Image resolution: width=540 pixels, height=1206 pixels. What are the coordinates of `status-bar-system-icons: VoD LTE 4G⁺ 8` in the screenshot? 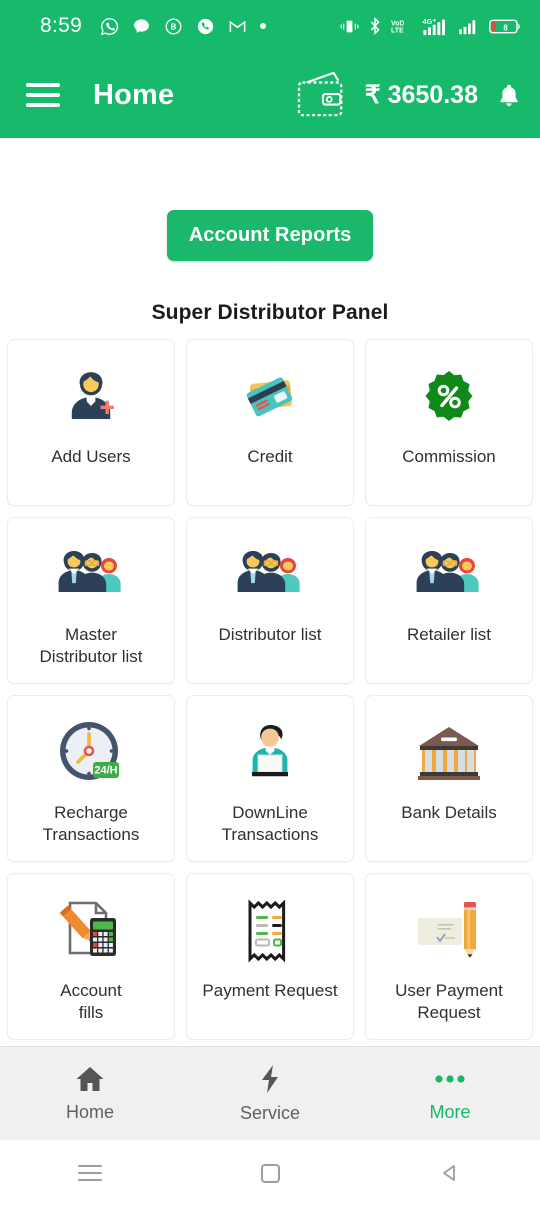 It's located at (431, 26).